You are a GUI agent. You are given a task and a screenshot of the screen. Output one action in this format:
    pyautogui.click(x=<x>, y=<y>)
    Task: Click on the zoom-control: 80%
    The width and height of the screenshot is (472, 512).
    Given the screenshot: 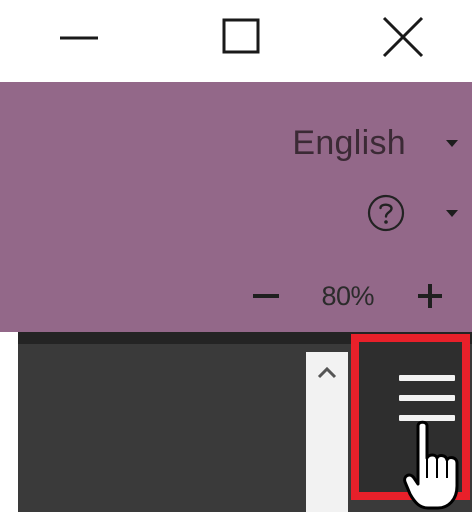 What is the action you would take?
    pyautogui.click(x=347, y=296)
    